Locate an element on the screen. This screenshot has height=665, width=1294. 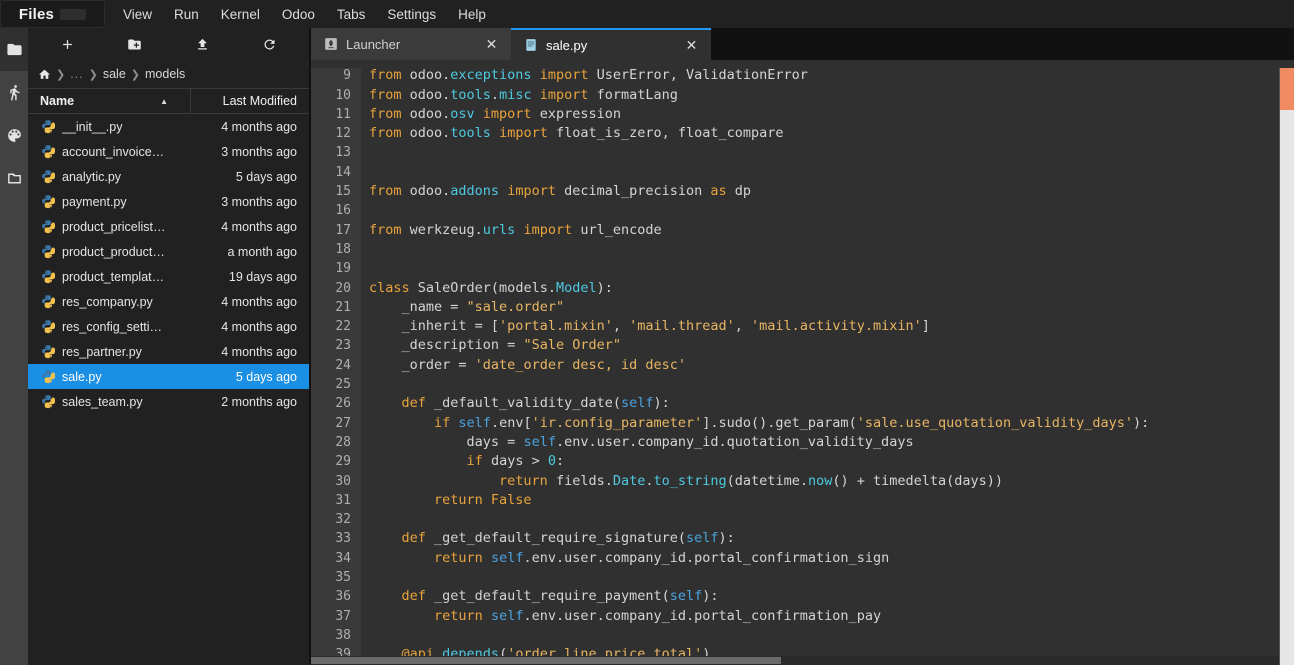
upload-icon is located at coordinates (202, 43).